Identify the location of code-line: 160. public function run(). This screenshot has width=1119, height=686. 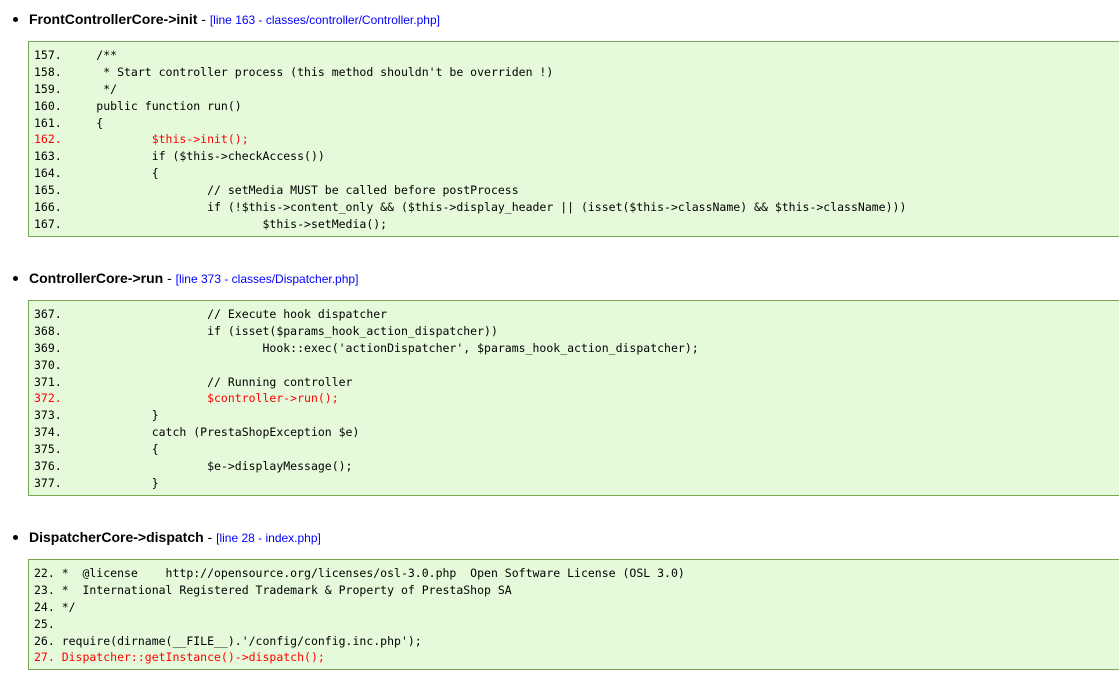
(138, 105).